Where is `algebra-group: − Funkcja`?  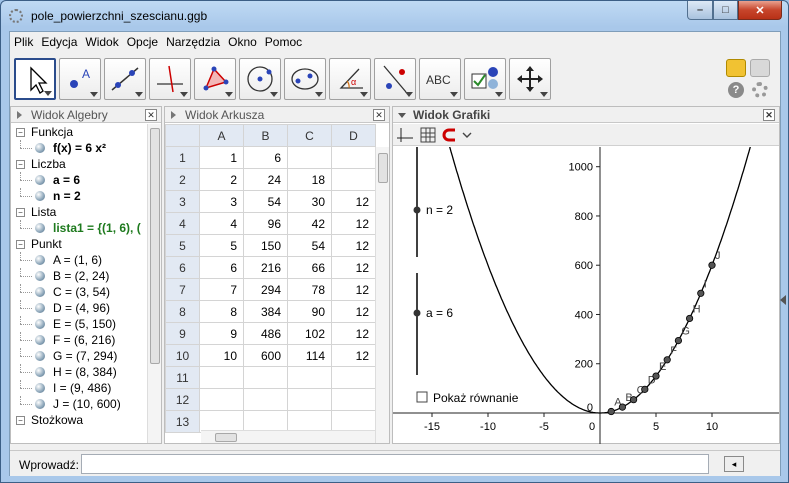
algebra-group: − Funkcja is located at coordinates (79, 132).